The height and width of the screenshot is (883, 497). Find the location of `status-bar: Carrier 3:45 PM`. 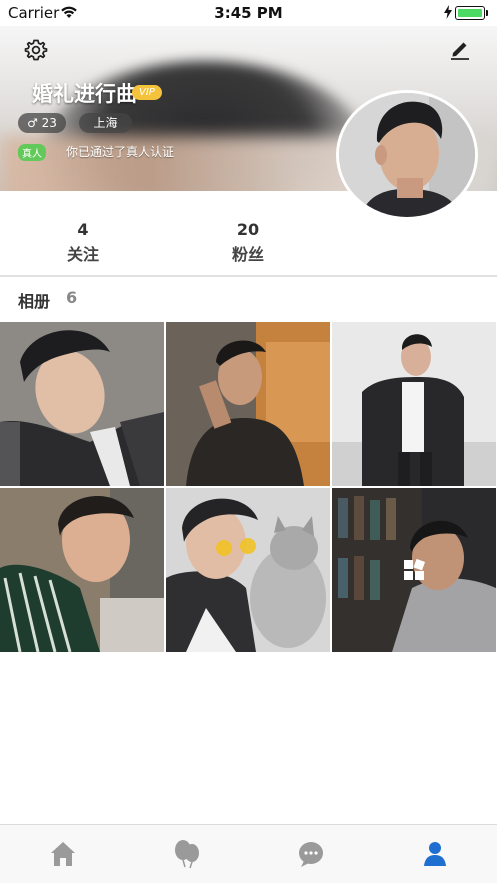

status-bar: Carrier 3:45 PM is located at coordinates (248, 13).